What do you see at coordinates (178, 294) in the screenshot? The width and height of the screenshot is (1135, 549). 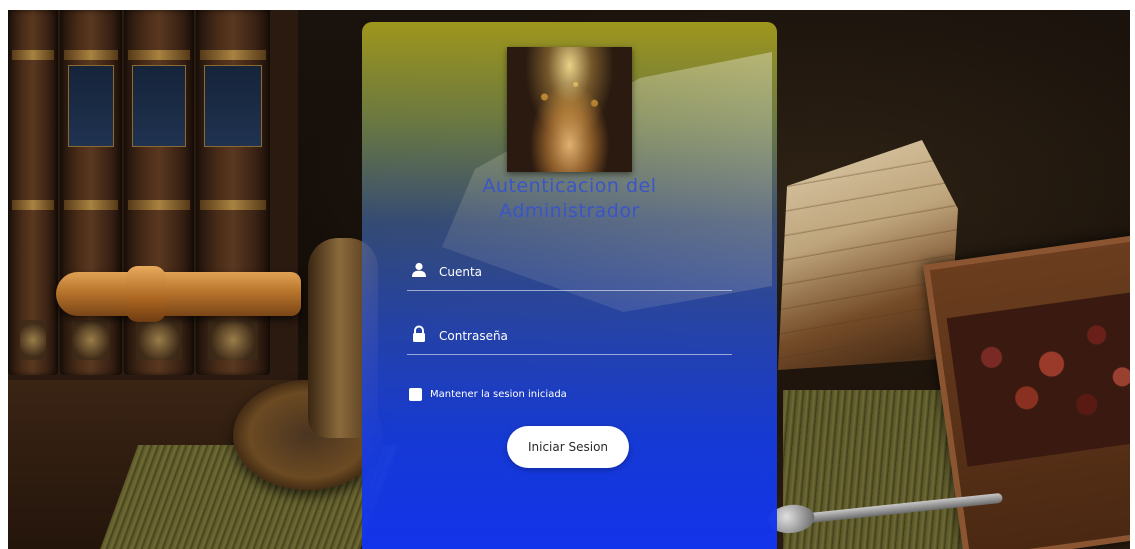 I see `wooden-pipe` at bounding box center [178, 294].